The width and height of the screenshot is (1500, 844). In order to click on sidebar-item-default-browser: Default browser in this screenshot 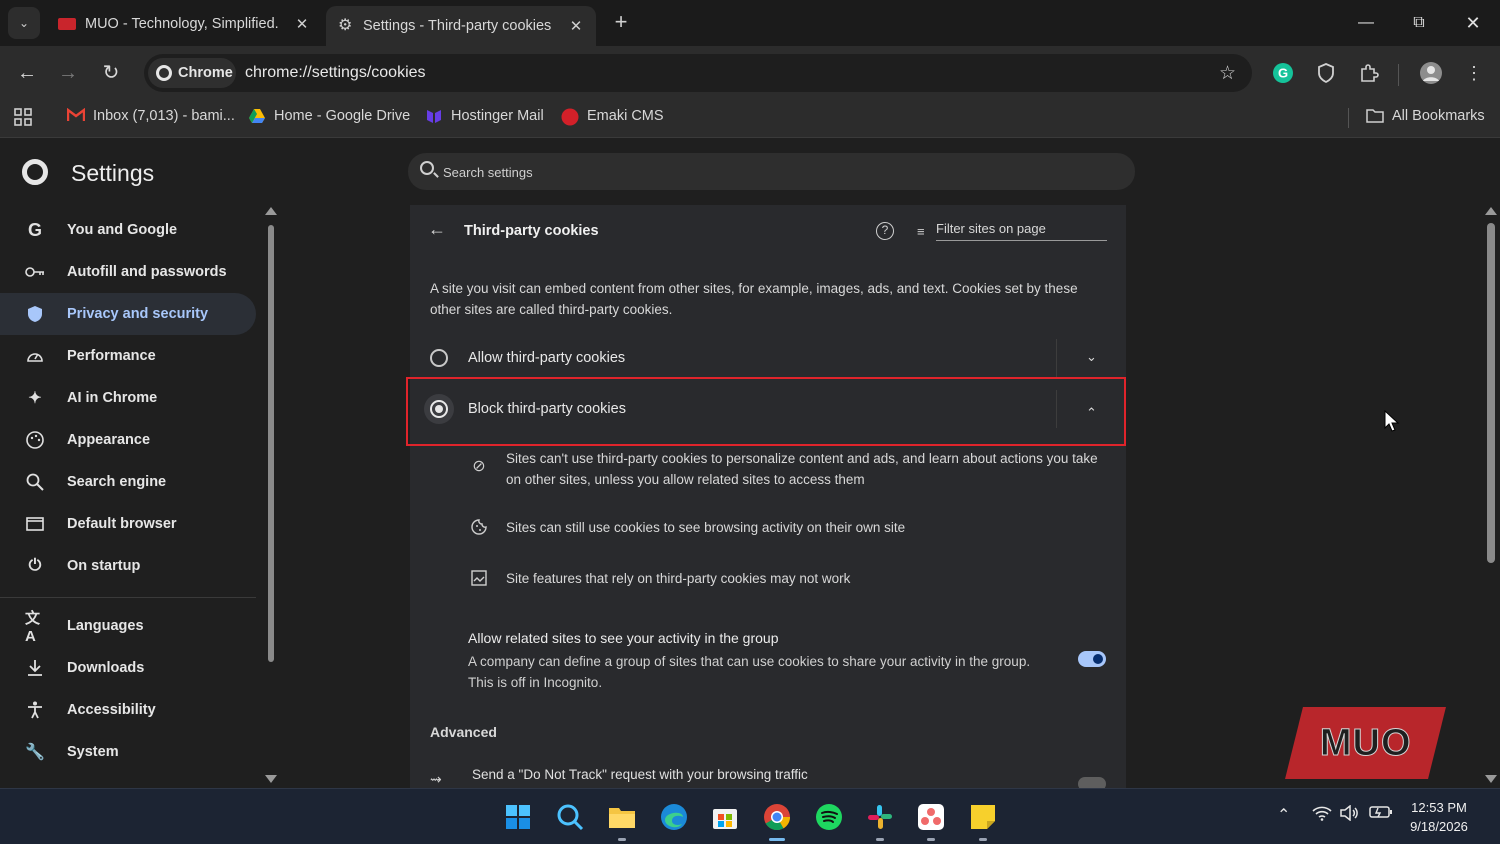, I will do `click(128, 524)`.